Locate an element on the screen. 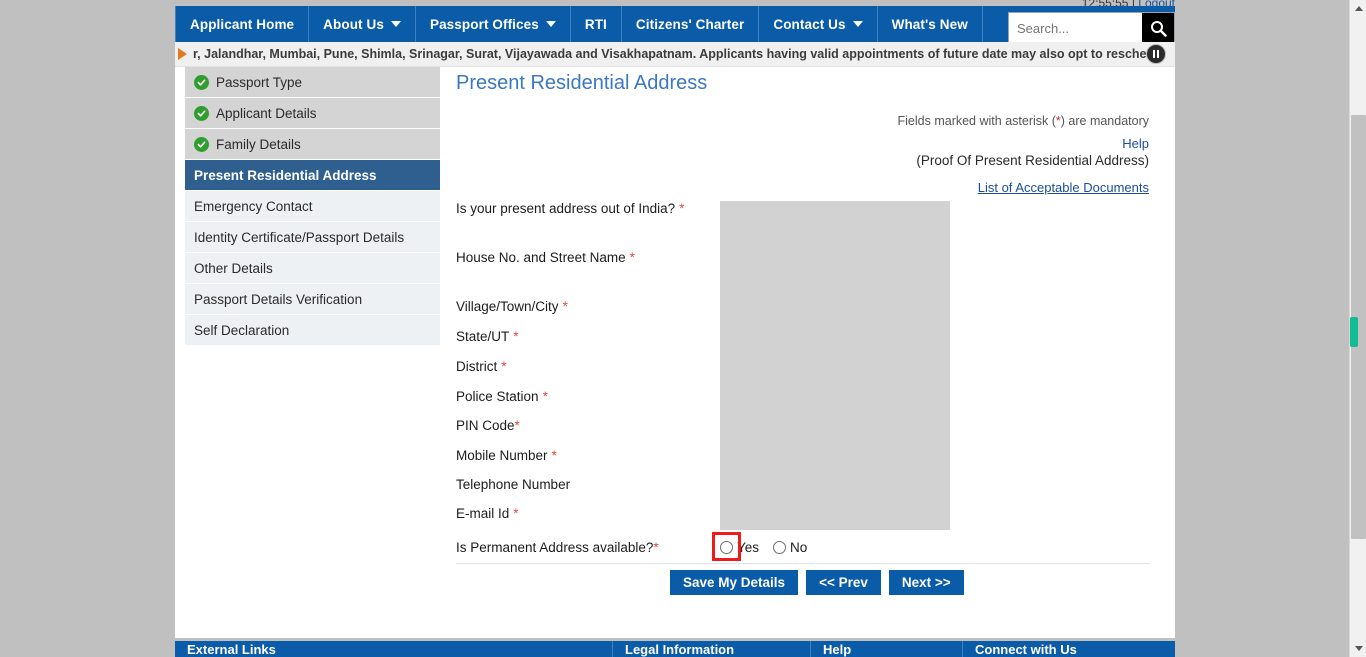 The image size is (1366, 657). field-label-village-town-city: Village/Town/City * is located at coordinates (512, 306).